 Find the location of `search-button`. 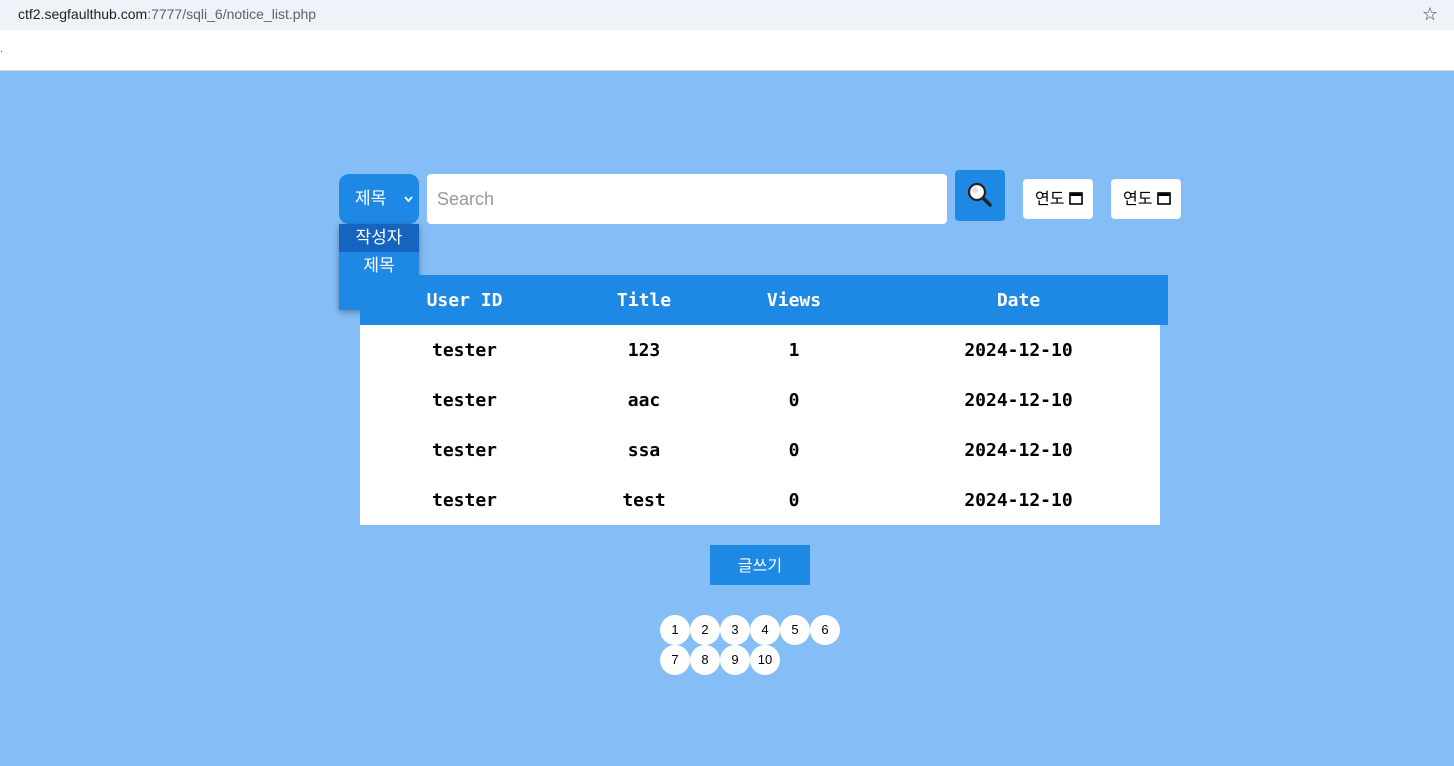

search-button is located at coordinates (980, 195).